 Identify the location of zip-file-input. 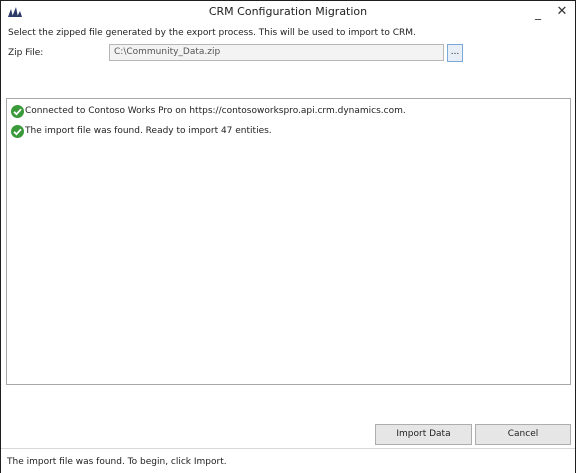
(276, 52).